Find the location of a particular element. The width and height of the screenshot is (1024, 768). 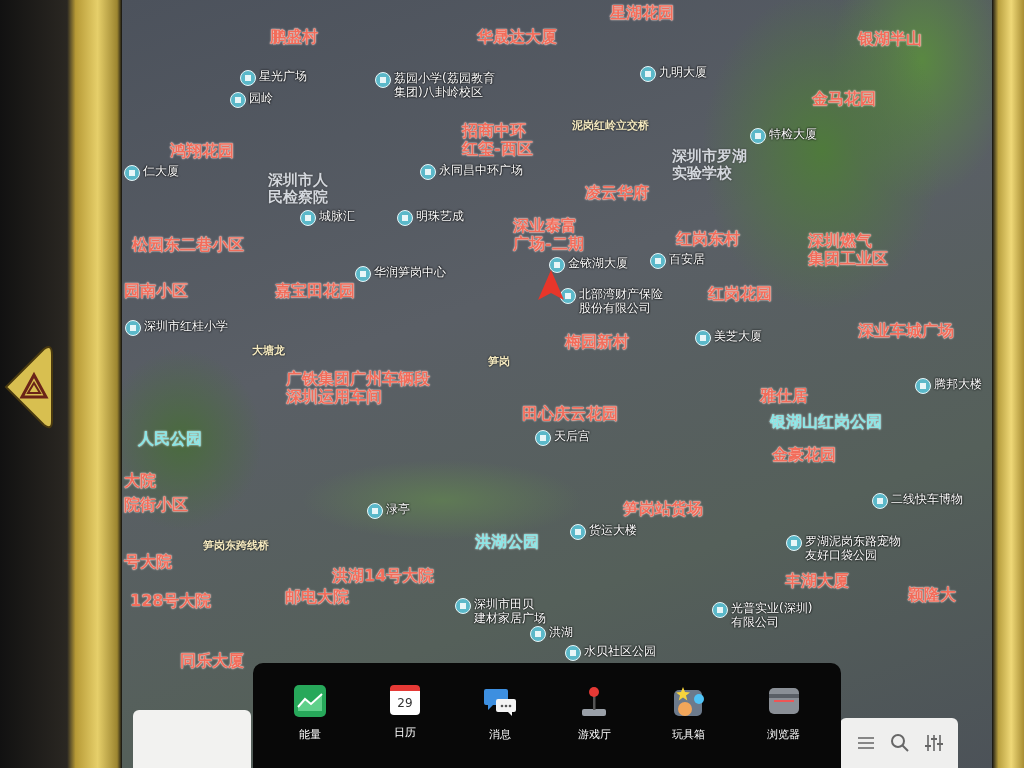

map-label: 腾邦大楼 is located at coordinates (958, 385).